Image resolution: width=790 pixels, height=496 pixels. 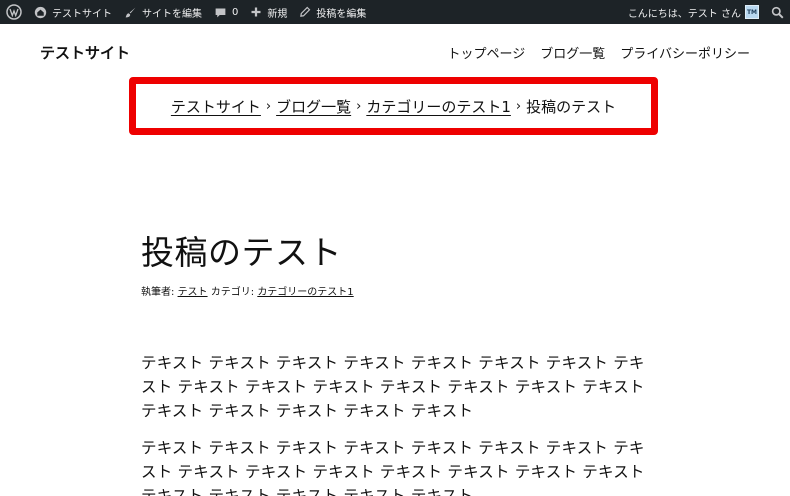 What do you see at coordinates (395, 12) in the screenshot?
I see `admin-bar: テストサイト サイトを編集 0 新規 投稿を編集 こんにちは、テスト さん TM` at bounding box center [395, 12].